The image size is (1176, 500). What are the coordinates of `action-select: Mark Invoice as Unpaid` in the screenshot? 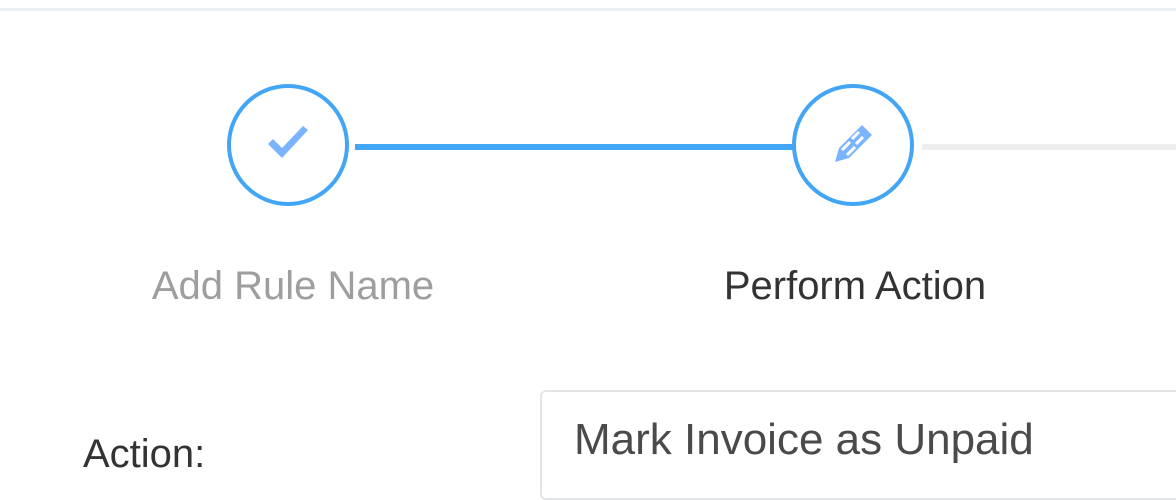 It's located at (858, 445).